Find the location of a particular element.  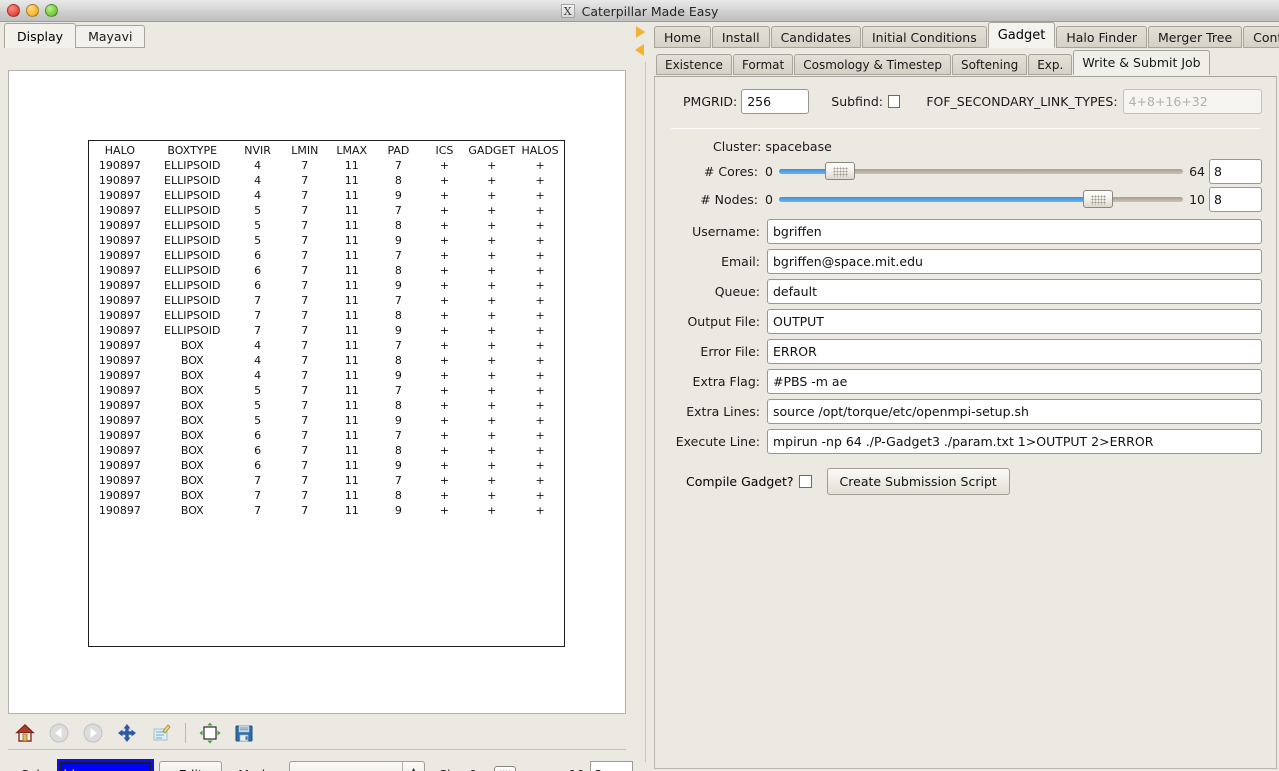

table-row: 190897 ELLIPSOID 7 7 11 9 + + + is located at coordinates (326, 330).